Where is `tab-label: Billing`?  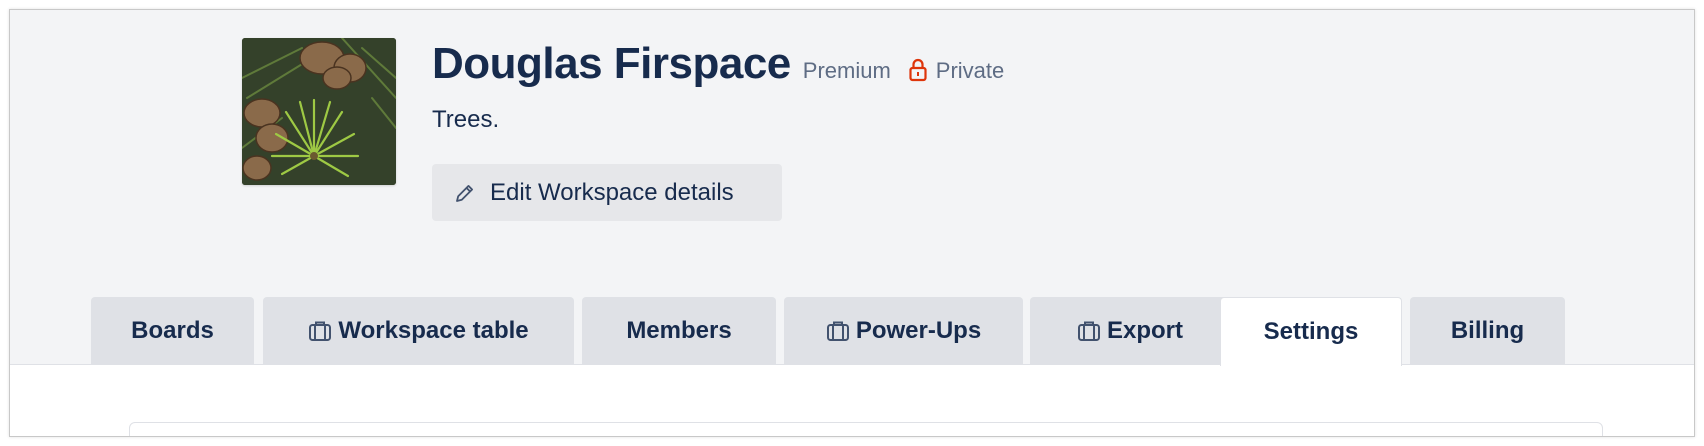
tab-label: Billing is located at coordinates (1487, 330).